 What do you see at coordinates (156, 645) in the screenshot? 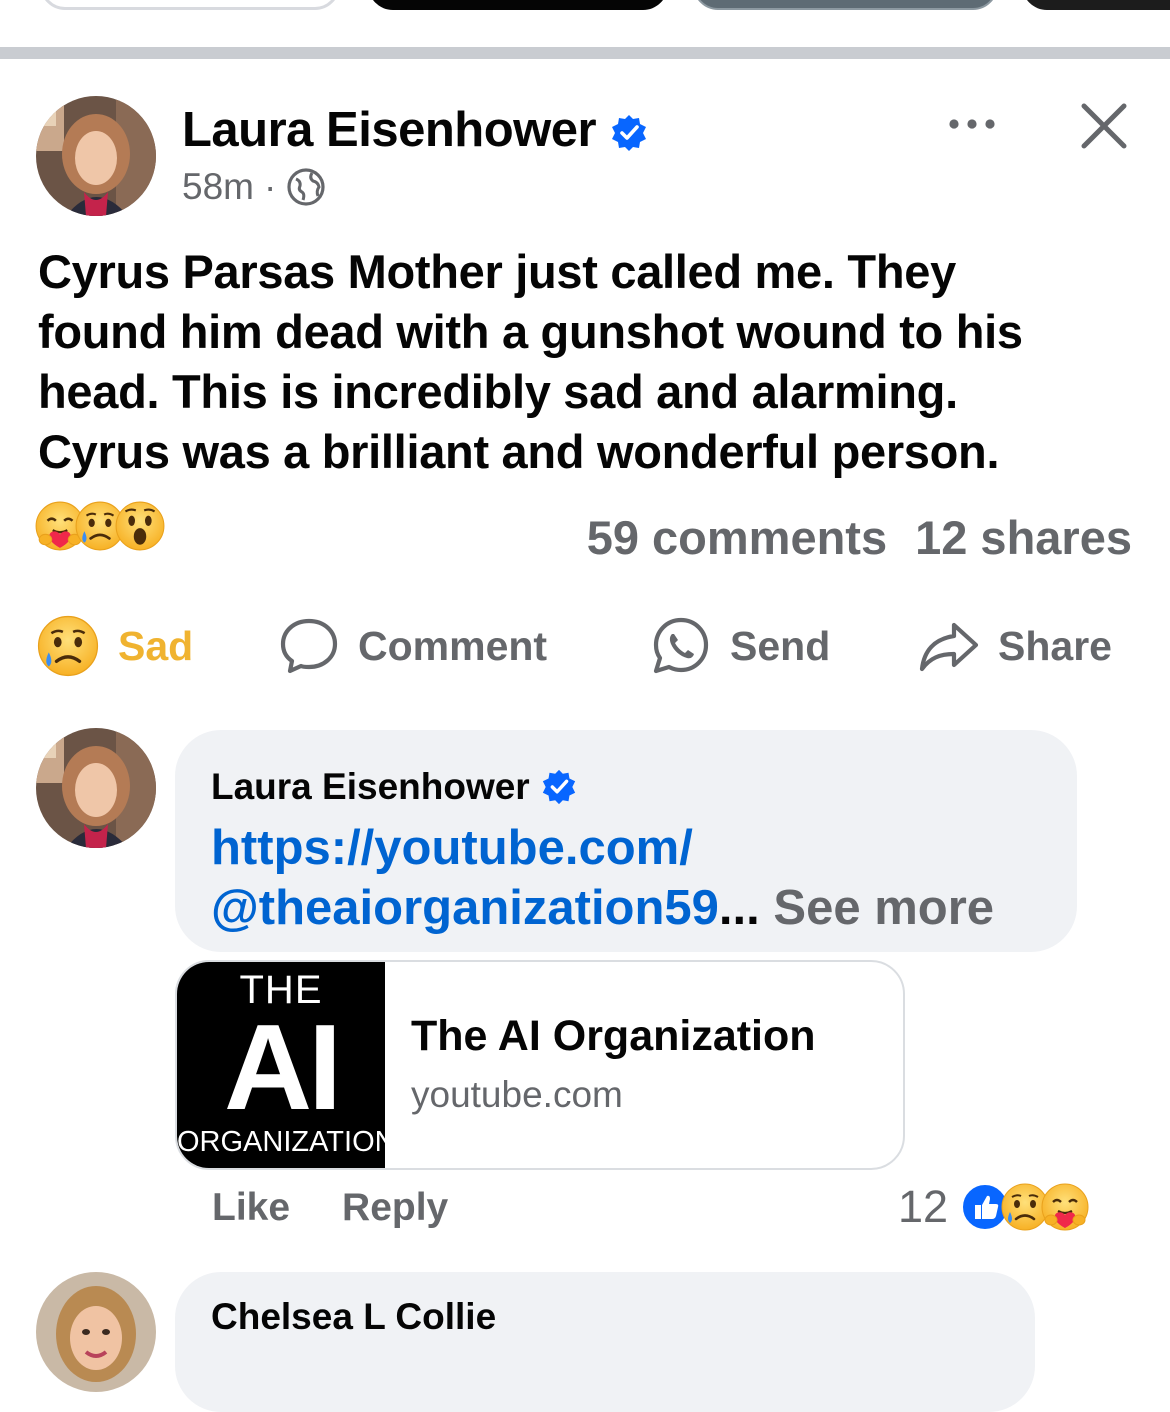
I see `sad-label: Sad` at bounding box center [156, 645].